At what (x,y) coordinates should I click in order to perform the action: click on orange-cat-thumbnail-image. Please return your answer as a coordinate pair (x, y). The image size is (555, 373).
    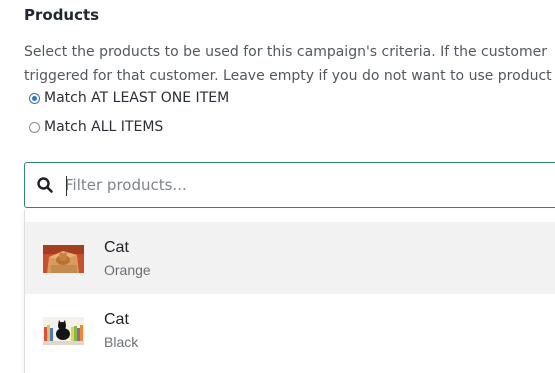
    Looking at the image, I should click on (63, 259).